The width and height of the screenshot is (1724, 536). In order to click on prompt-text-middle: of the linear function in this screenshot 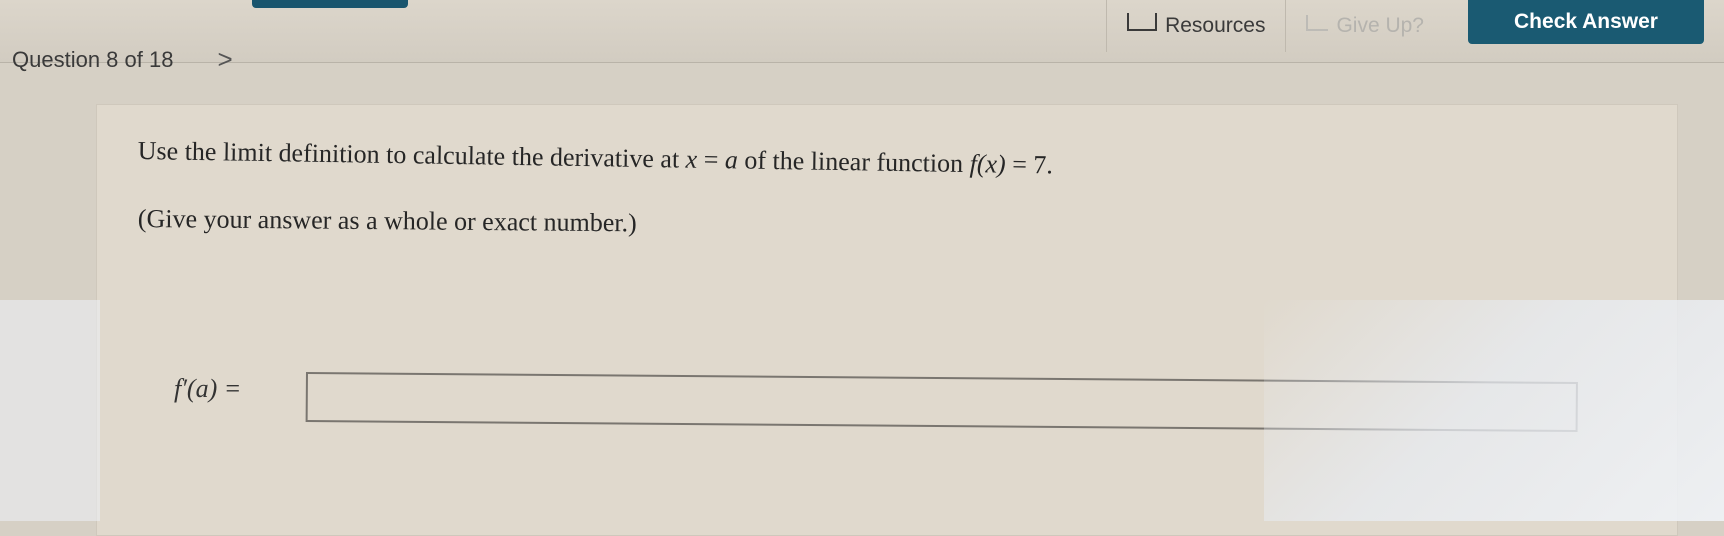, I will do `click(853, 162)`.